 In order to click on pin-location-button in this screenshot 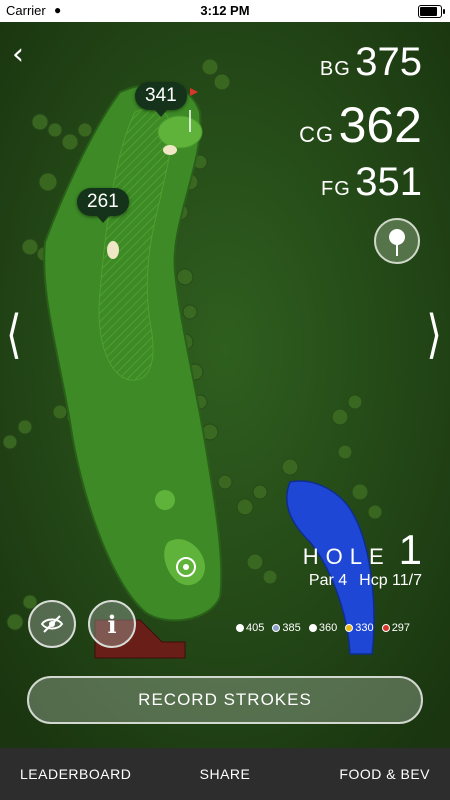, I will do `click(397, 241)`.